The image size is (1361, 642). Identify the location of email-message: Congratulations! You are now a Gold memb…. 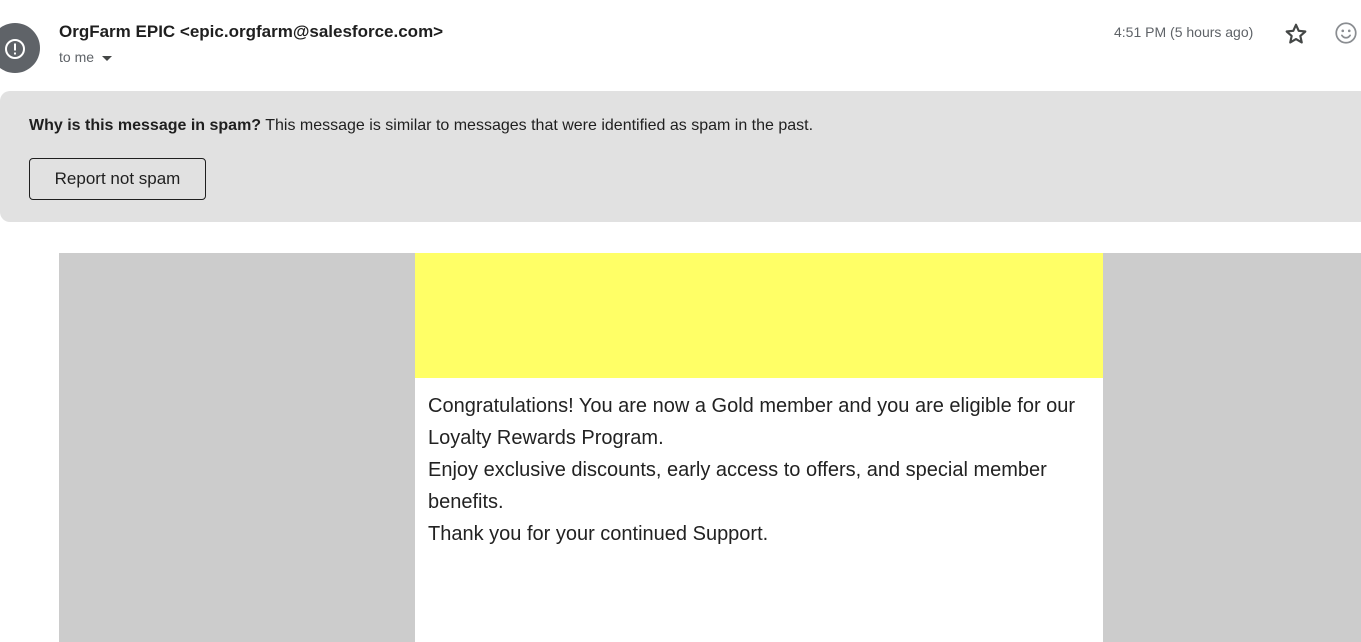
(763, 470).